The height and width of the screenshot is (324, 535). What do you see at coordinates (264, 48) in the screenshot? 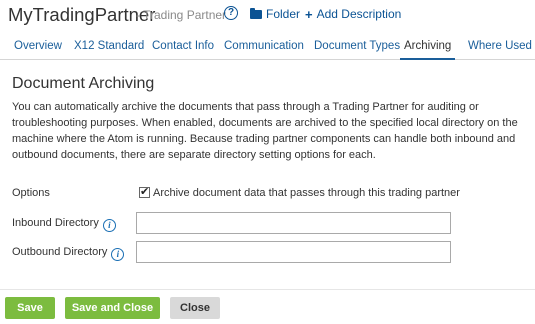
I see `tab-communication: Communication` at bounding box center [264, 48].